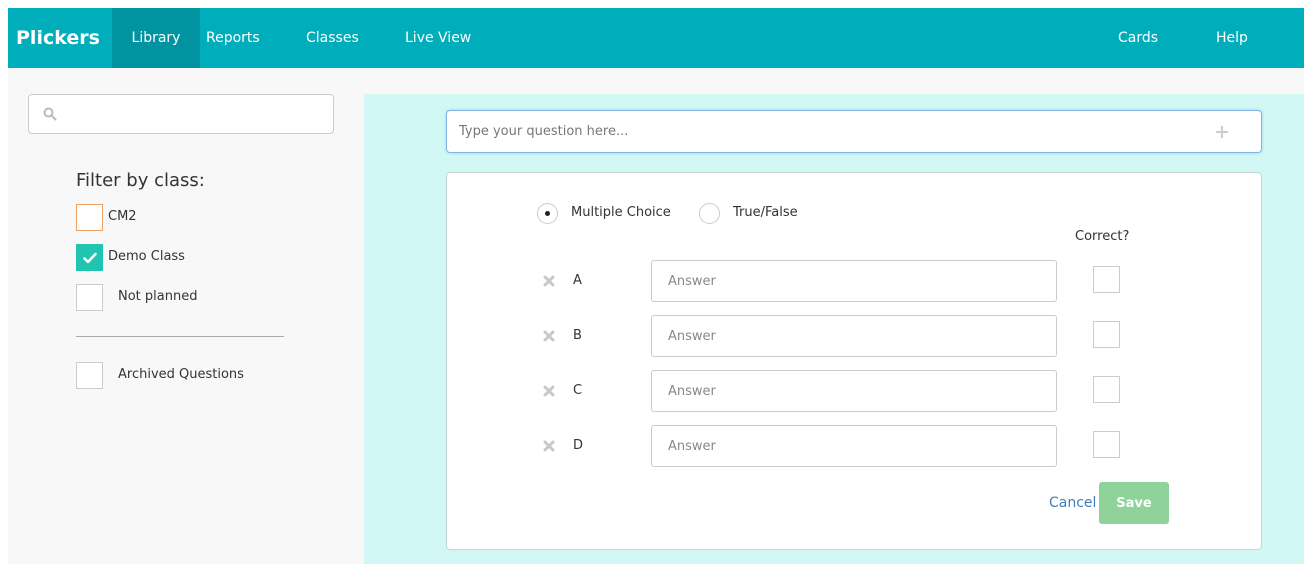 This screenshot has height=564, width=1304. Describe the element at coordinates (578, 445) in the screenshot. I see `answer-letter: D` at that location.